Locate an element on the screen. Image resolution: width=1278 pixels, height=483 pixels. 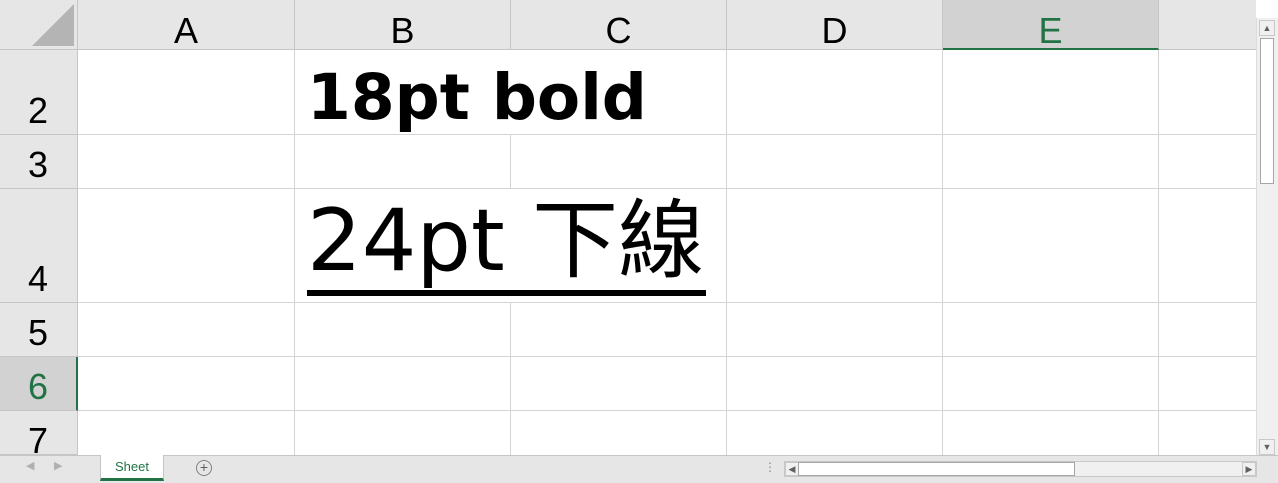
scroll-left-button: ◀ is located at coordinates (792, 469).